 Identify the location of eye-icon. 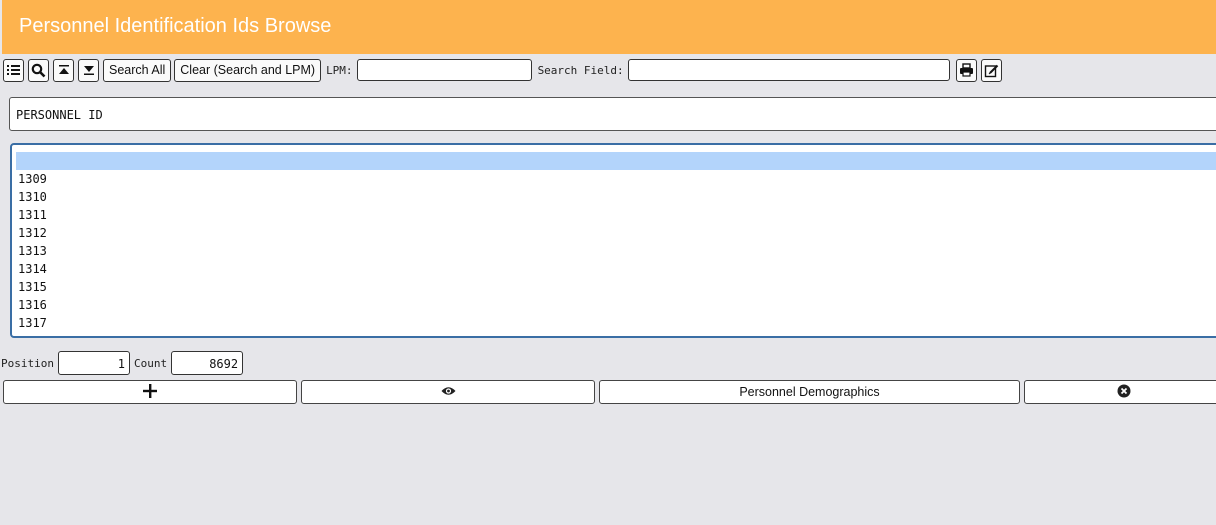
(448, 392).